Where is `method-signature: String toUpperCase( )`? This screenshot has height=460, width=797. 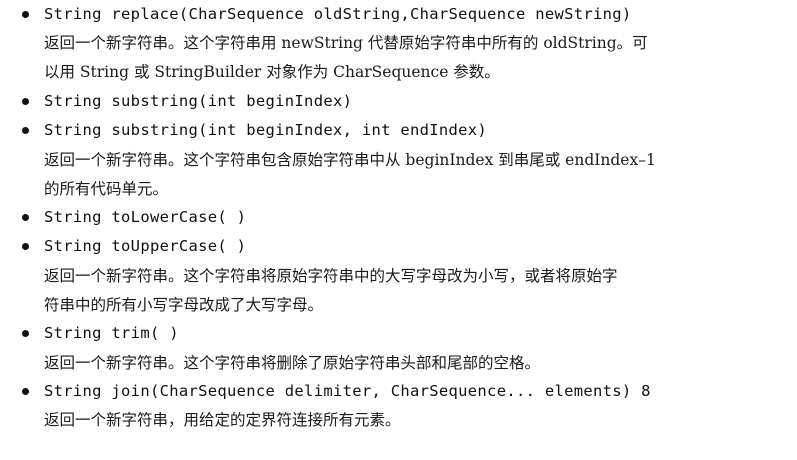
method-signature: String toUpperCase( ) is located at coordinates (145, 246).